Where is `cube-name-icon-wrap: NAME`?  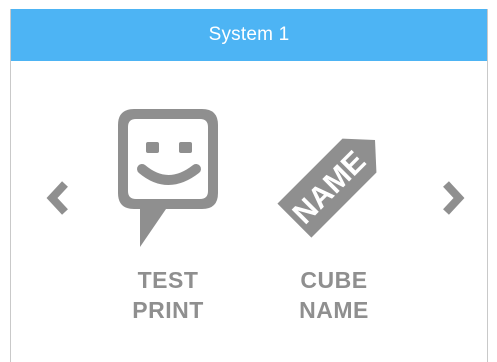
cube-name-icon-wrap: NAME is located at coordinates (334, 183).